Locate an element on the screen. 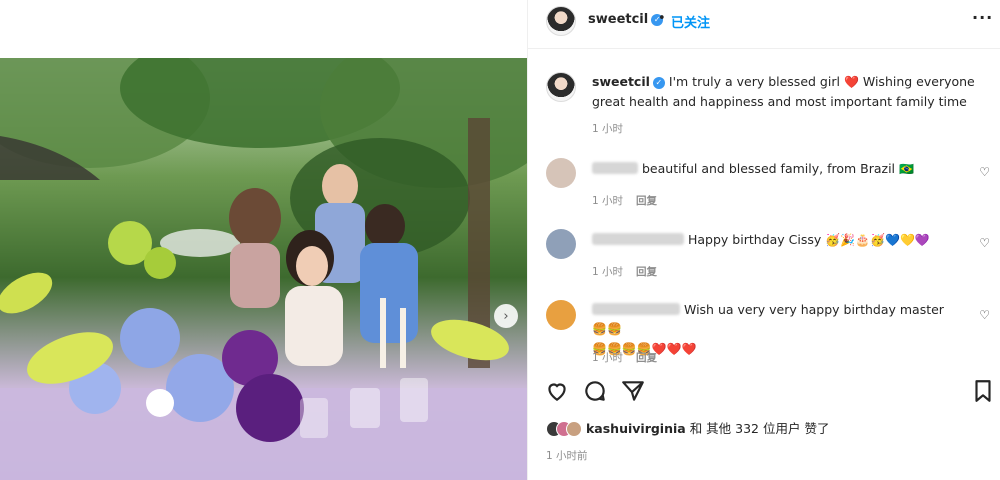 The height and width of the screenshot is (480, 1000). caption-heart-emoji: ❤️ is located at coordinates (851, 82).